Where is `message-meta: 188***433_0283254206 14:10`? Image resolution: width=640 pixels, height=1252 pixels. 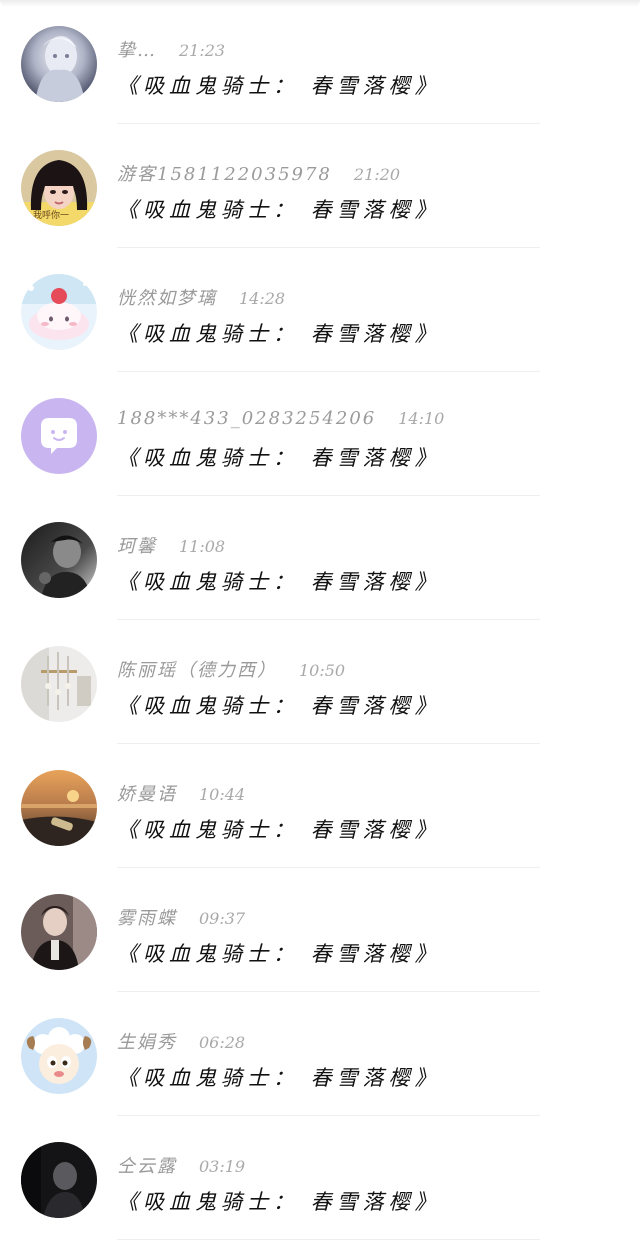
message-meta: 188***433_0283254206 14:10 is located at coordinates (280, 421).